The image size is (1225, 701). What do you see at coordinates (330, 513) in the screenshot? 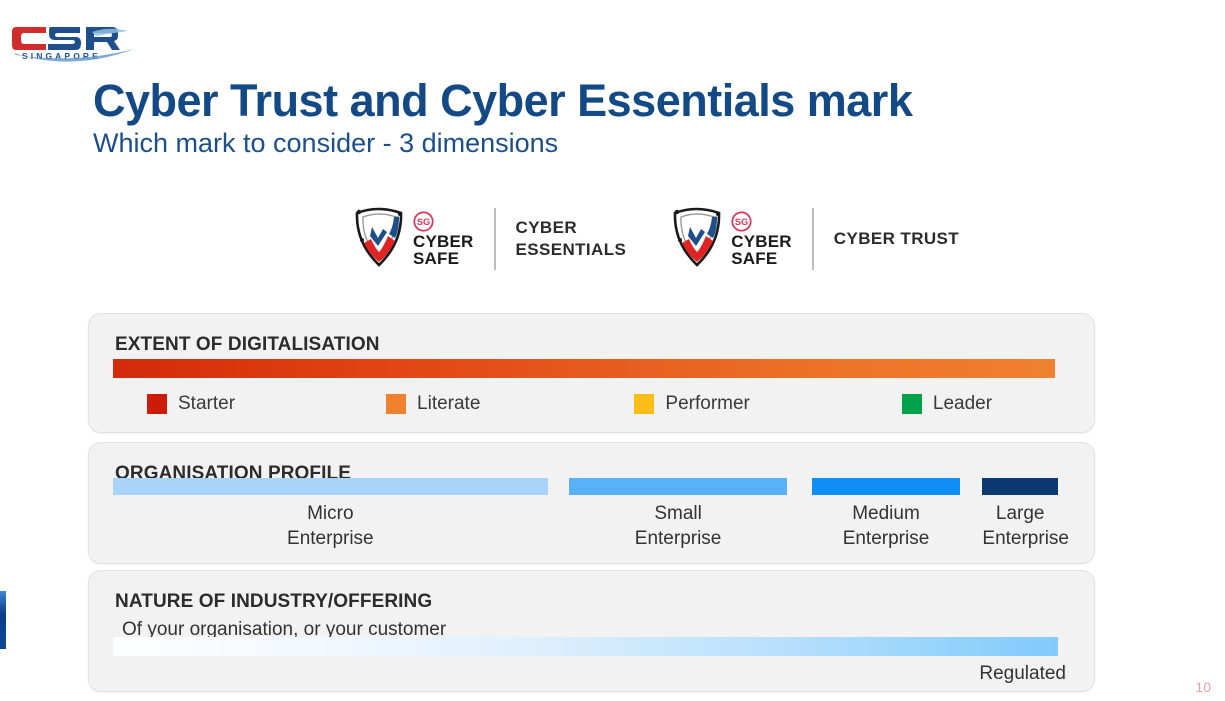
I see `organisation-label-line1: Micro` at bounding box center [330, 513].